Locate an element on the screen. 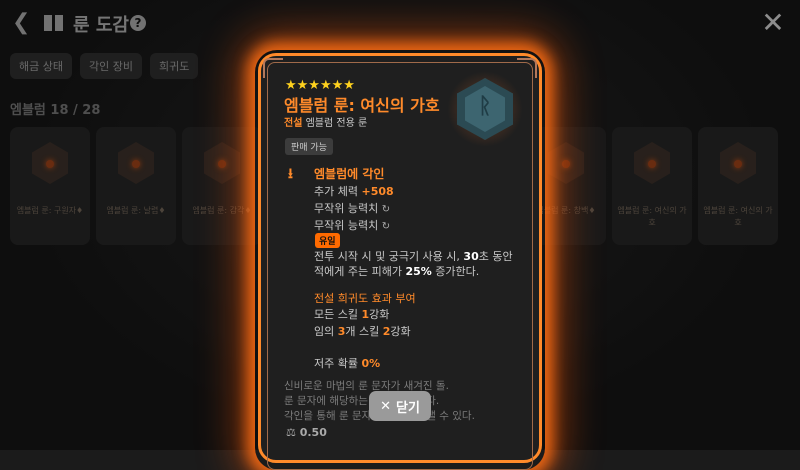 This screenshot has width=800, height=470. engrave-title: 엠블럼에 각인 is located at coordinates (349, 174).